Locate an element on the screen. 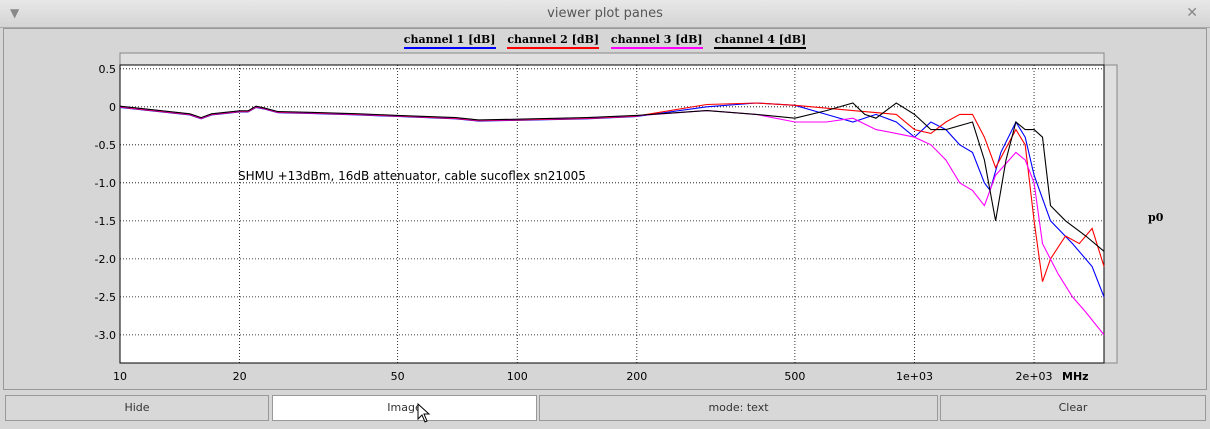  mouse-cursor-icon is located at coordinates (424, 413).